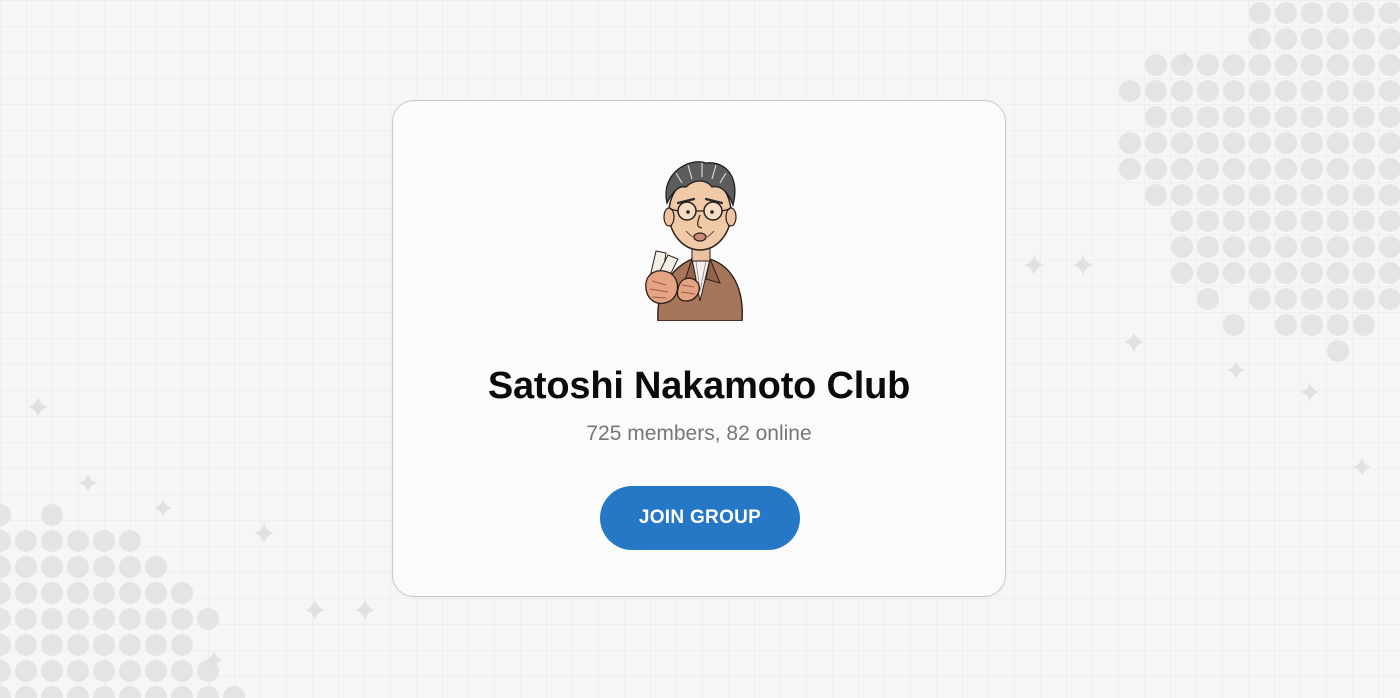  What do you see at coordinates (699, 433) in the screenshot?
I see `group-member-stats: 725 members, 82 online` at bounding box center [699, 433].